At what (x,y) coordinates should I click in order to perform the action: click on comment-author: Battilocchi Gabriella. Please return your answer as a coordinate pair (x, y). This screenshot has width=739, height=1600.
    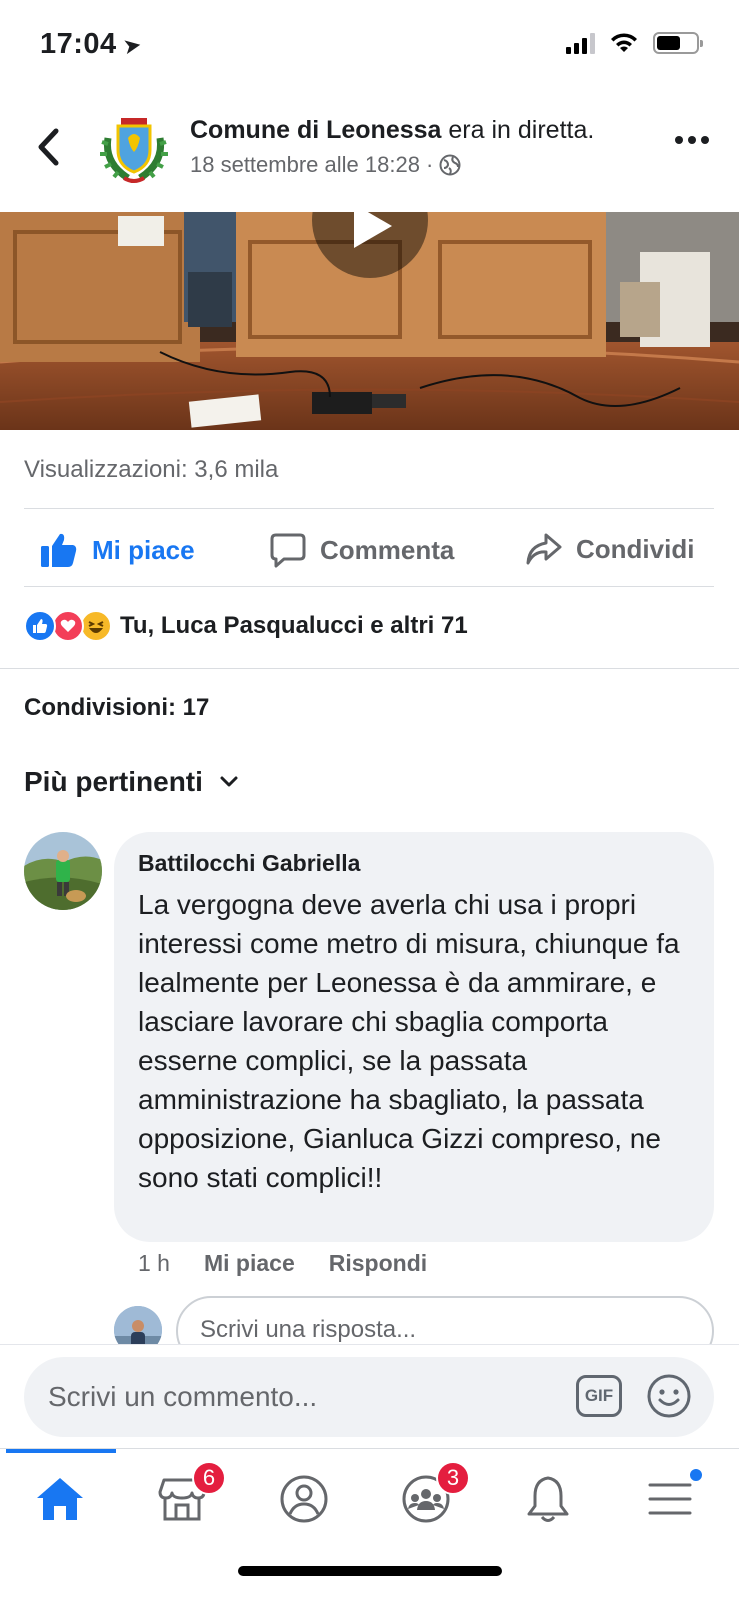
    Looking at the image, I should click on (414, 863).